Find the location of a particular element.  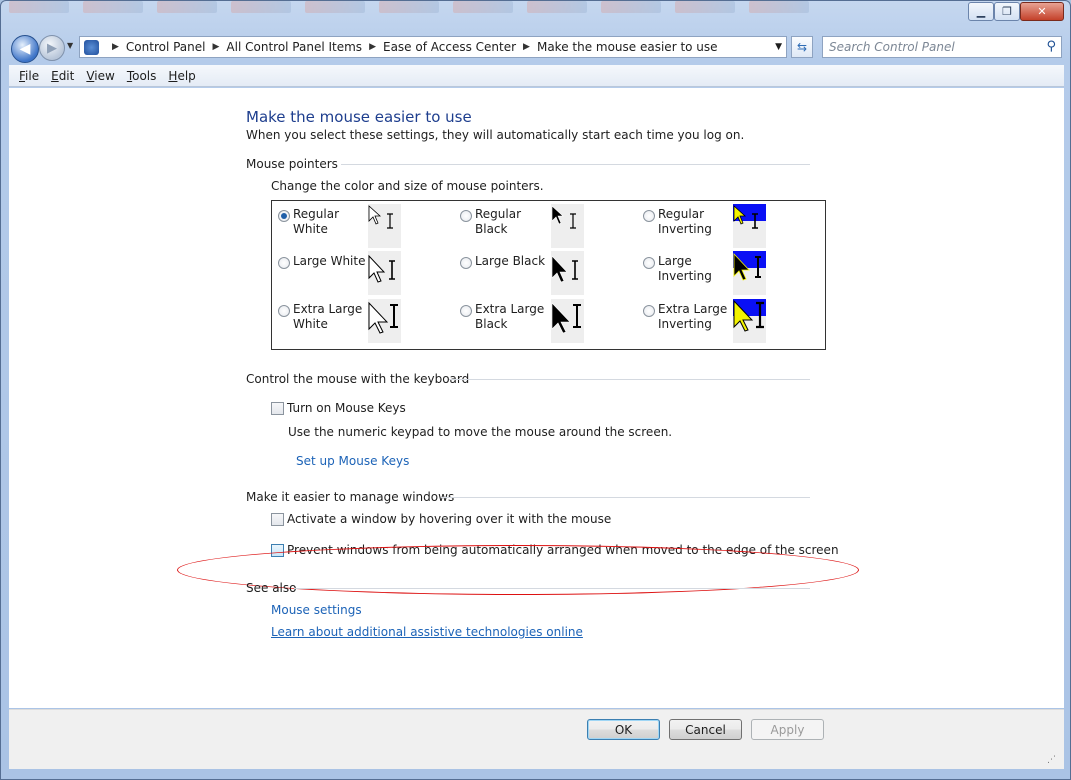

mouse-settings-link: Mouse settings is located at coordinates (316, 610).